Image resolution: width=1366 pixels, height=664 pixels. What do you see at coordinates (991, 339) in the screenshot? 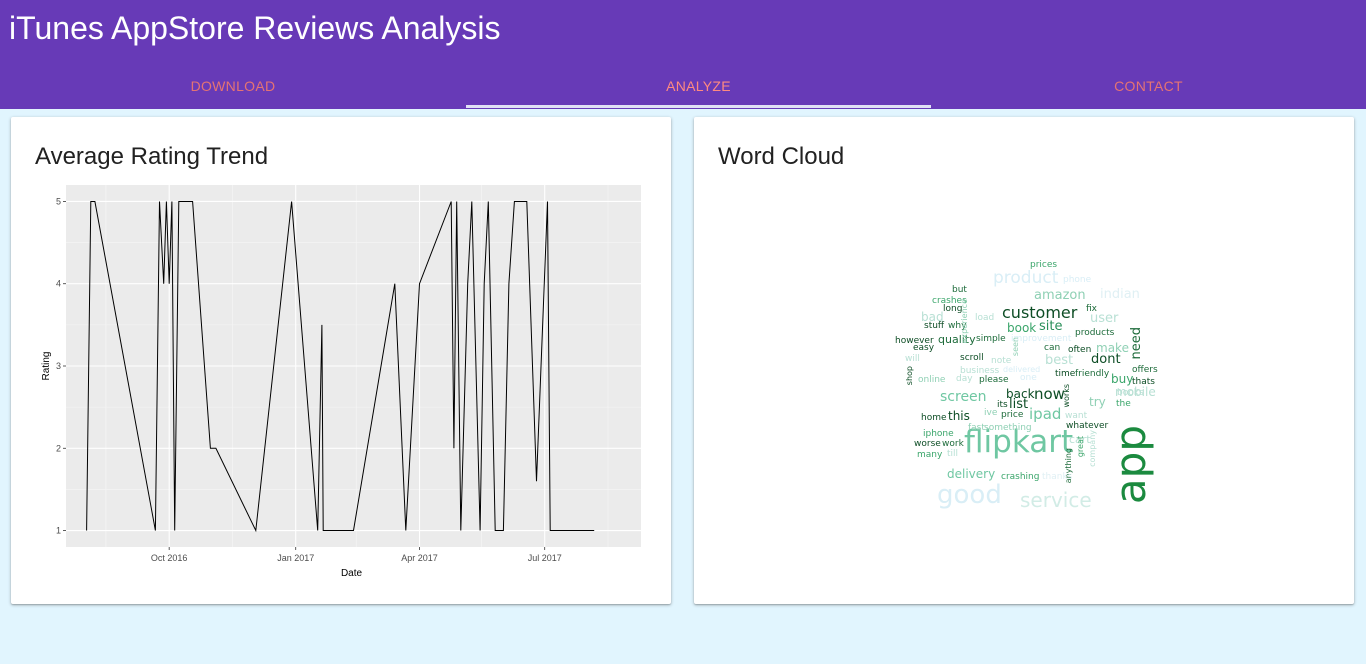
I see `word-cloud-word: simple` at bounding box center [991, 339].